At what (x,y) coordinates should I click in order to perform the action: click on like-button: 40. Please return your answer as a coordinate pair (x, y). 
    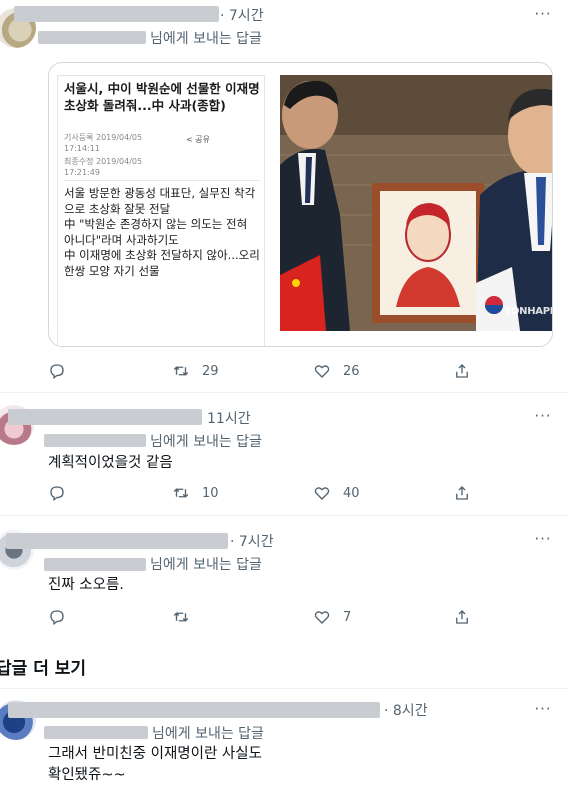
    Looking at the image, I should click on (336, 493).